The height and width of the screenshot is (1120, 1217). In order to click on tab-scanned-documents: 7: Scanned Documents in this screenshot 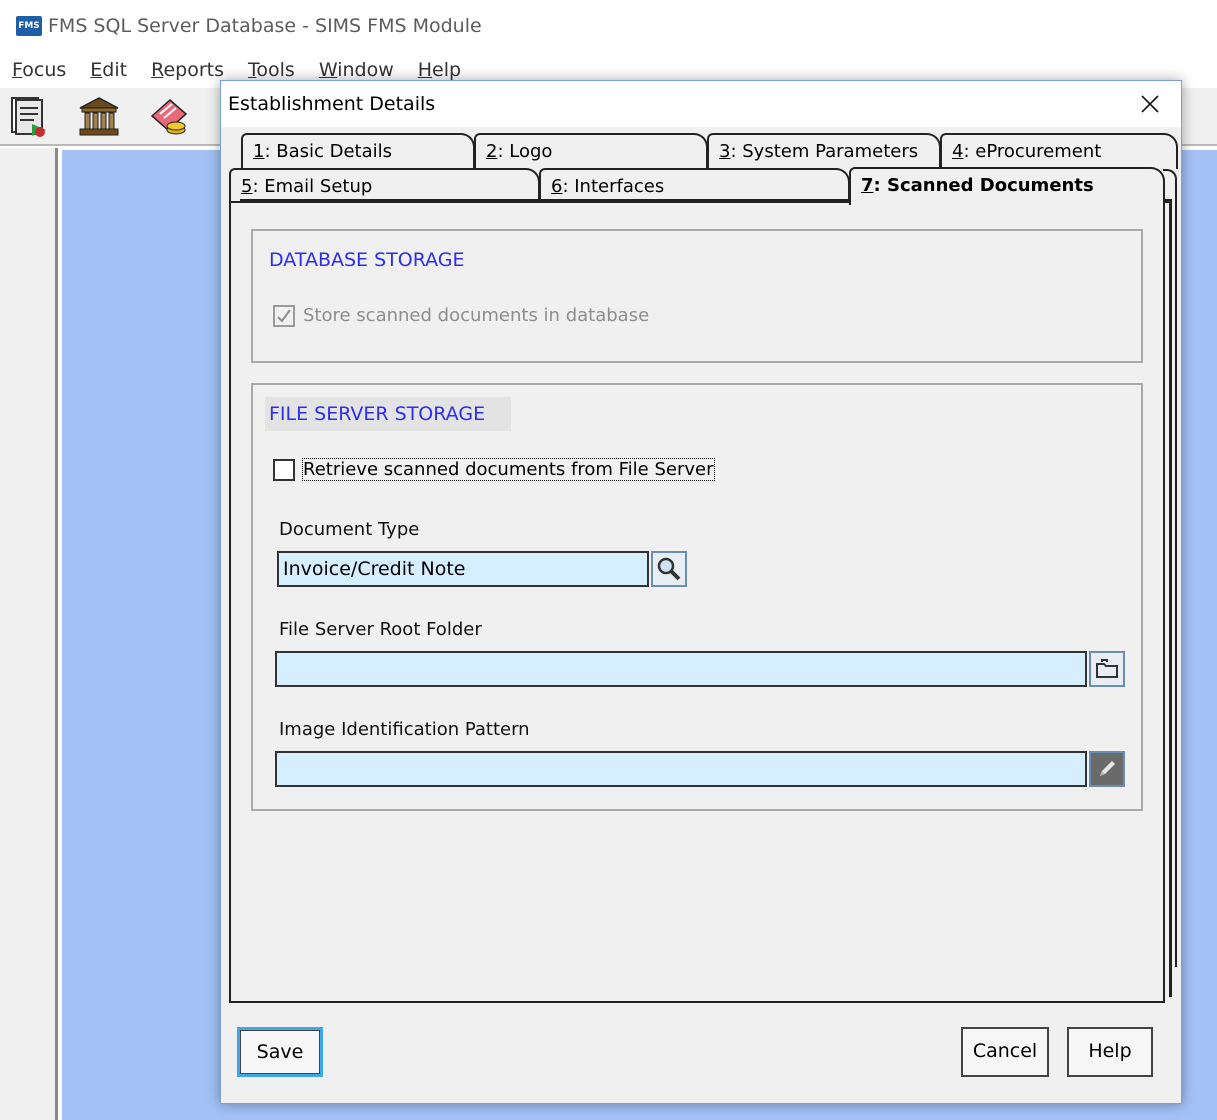, I will do `click(1007, 186)`.